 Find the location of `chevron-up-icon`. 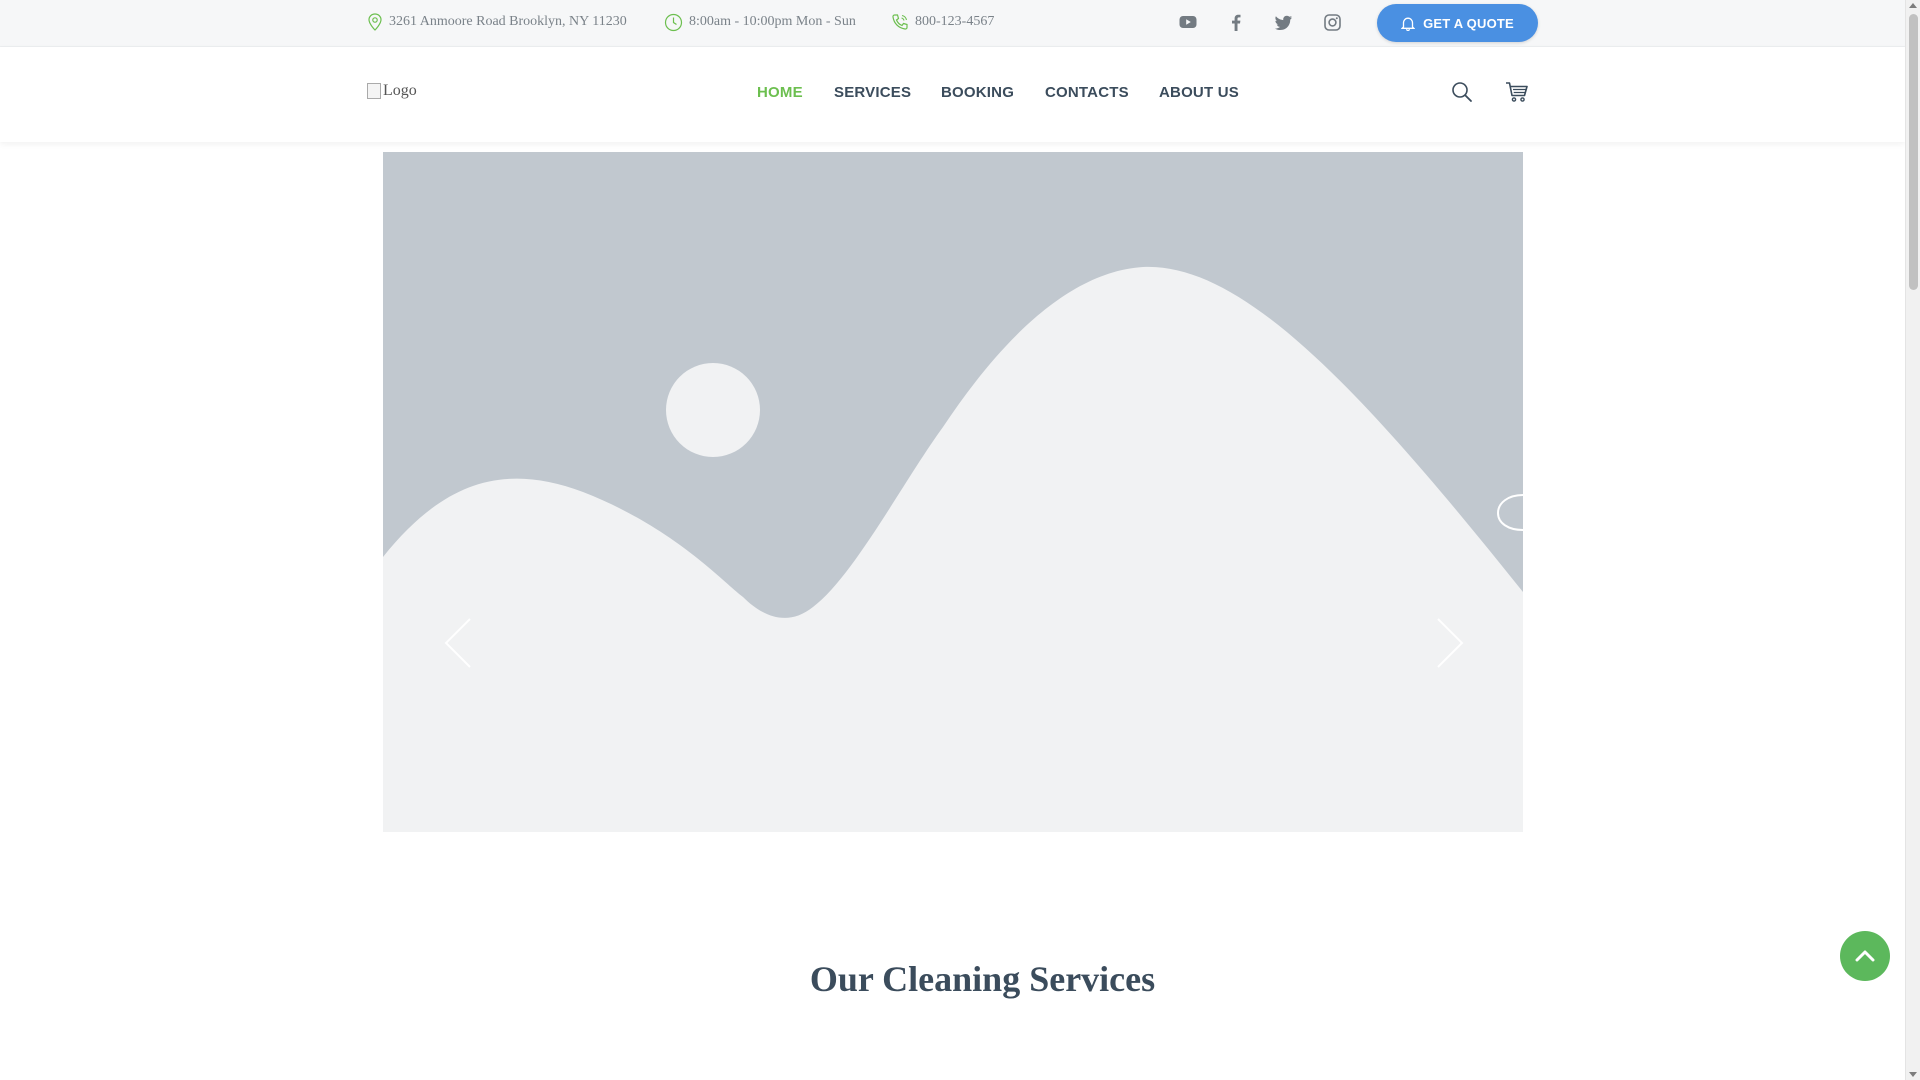

chevron-up-icon is located at coordinates (1865, 956).